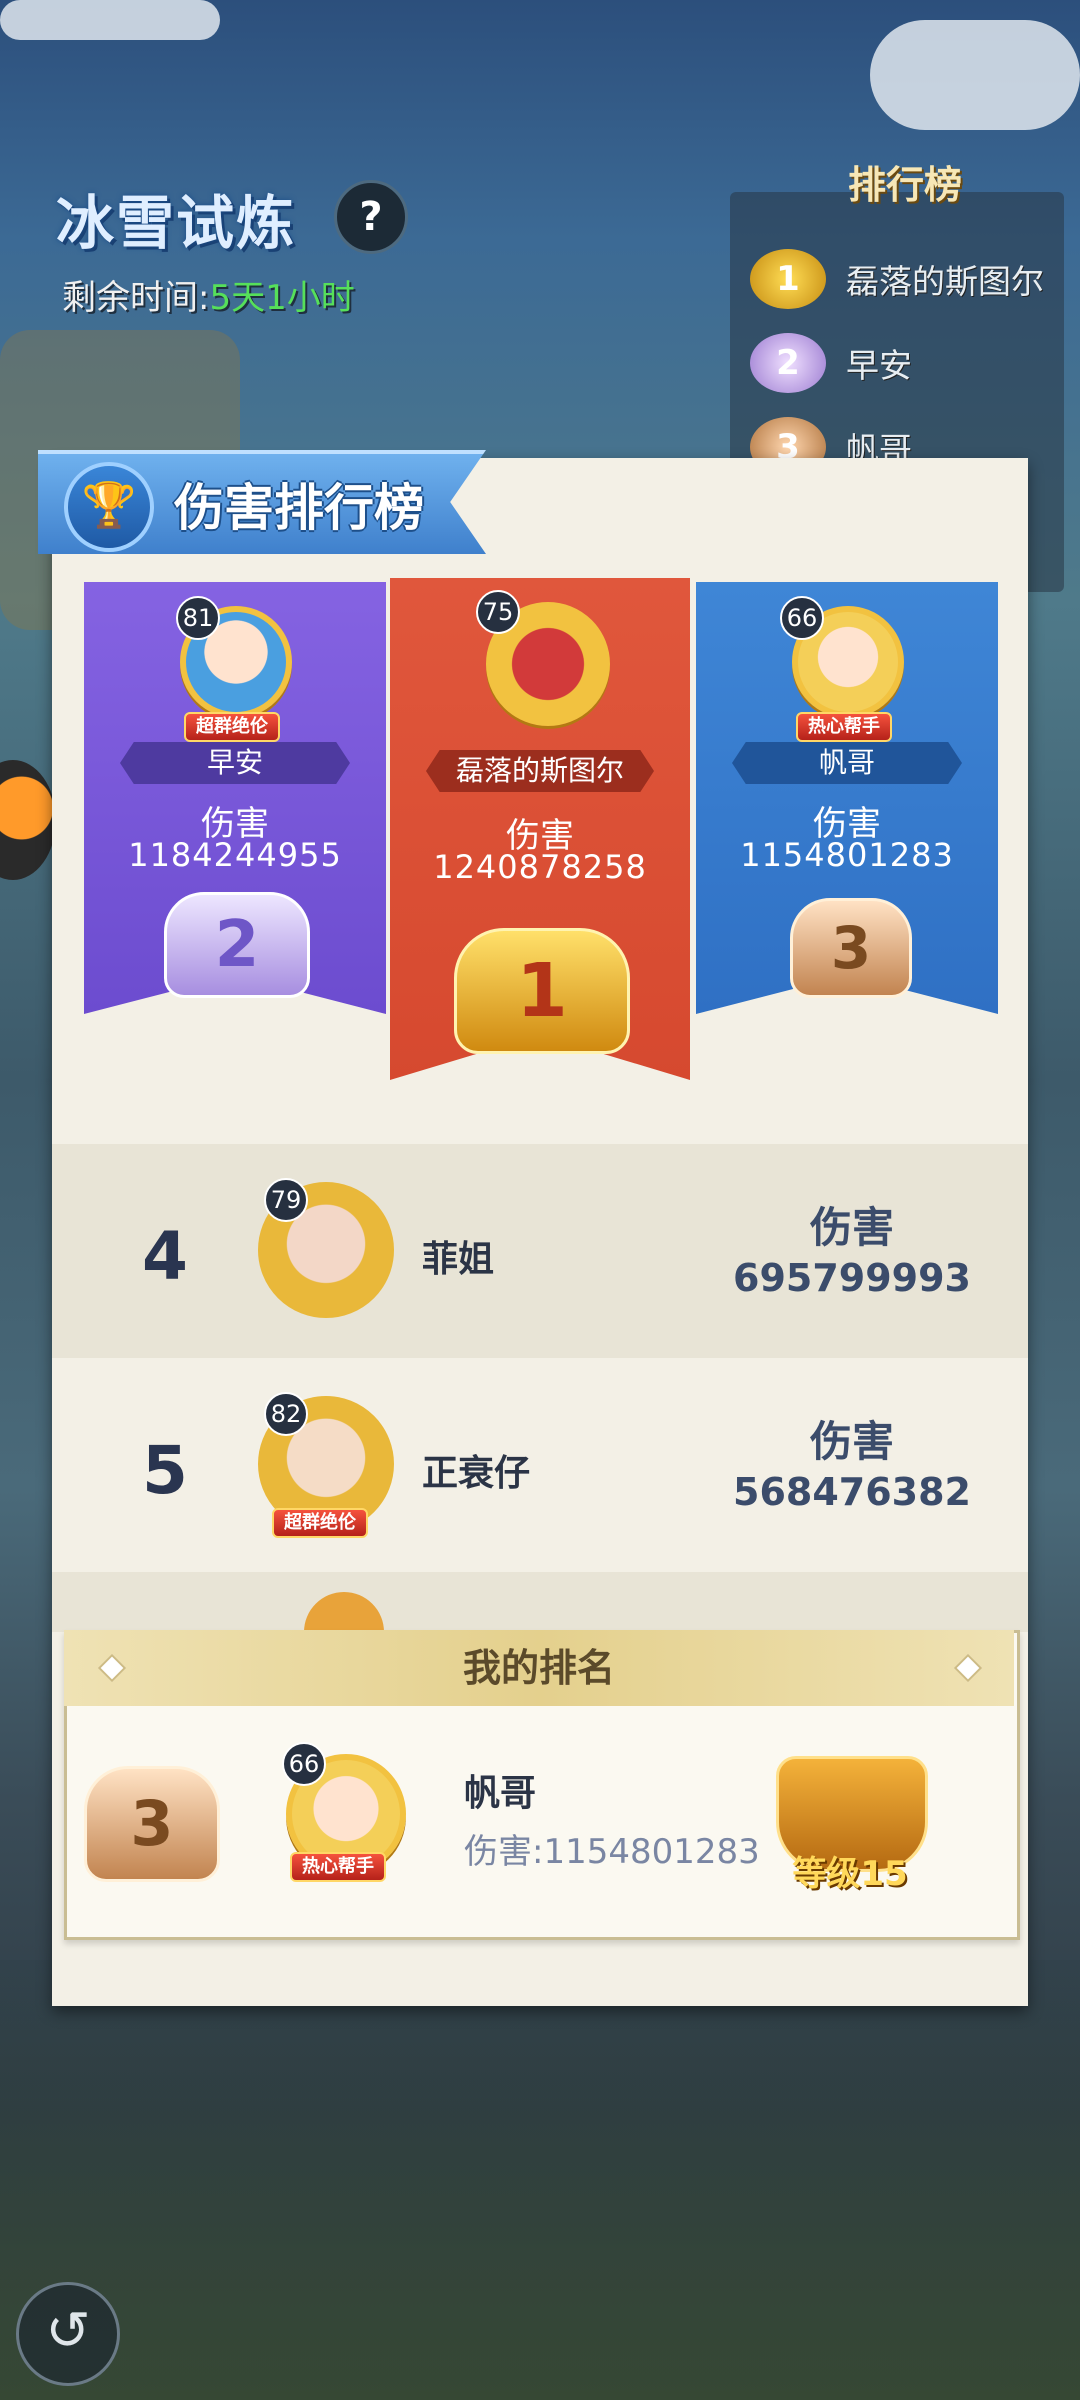 The height and width of the screenshot is (2400, 1080). I want to click on damage-value: 1184244955, so click(235, 855).